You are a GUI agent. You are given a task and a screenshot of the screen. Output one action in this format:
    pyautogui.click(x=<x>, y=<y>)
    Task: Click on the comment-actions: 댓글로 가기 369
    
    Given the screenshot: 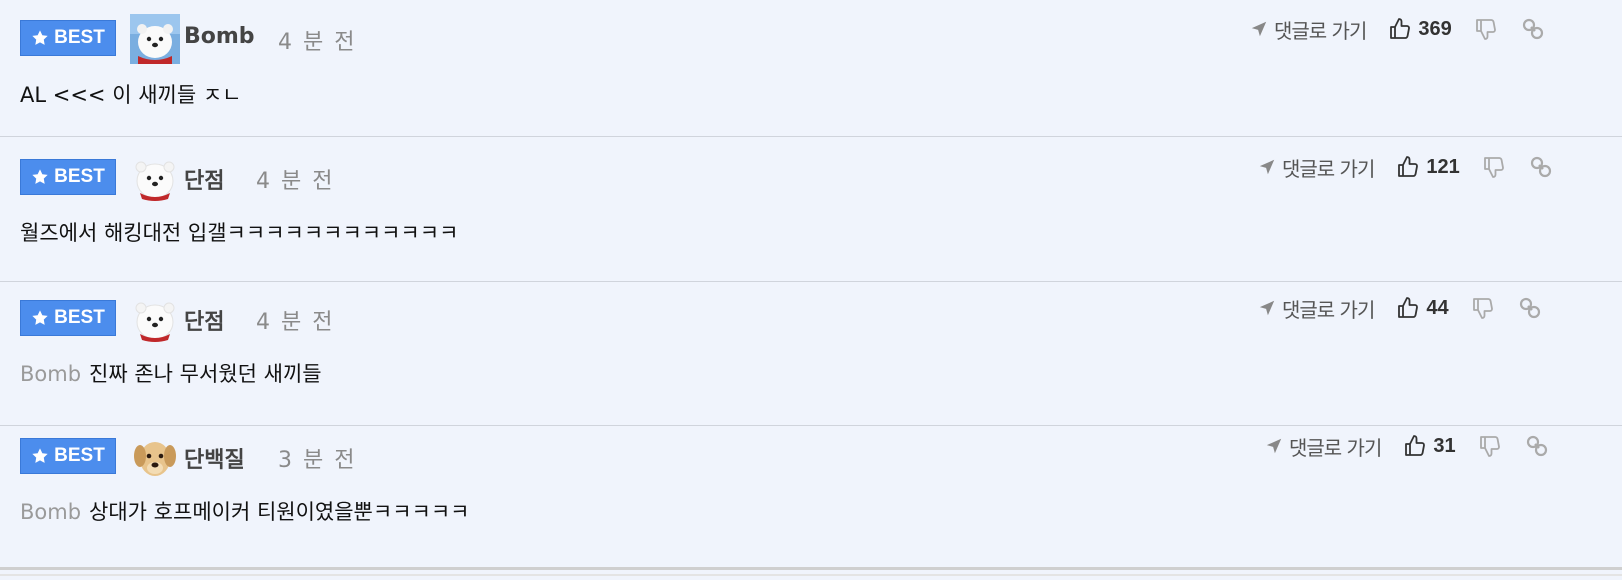 What is the action you would take?
    pyautogui.click(x=1398, y=29)
    